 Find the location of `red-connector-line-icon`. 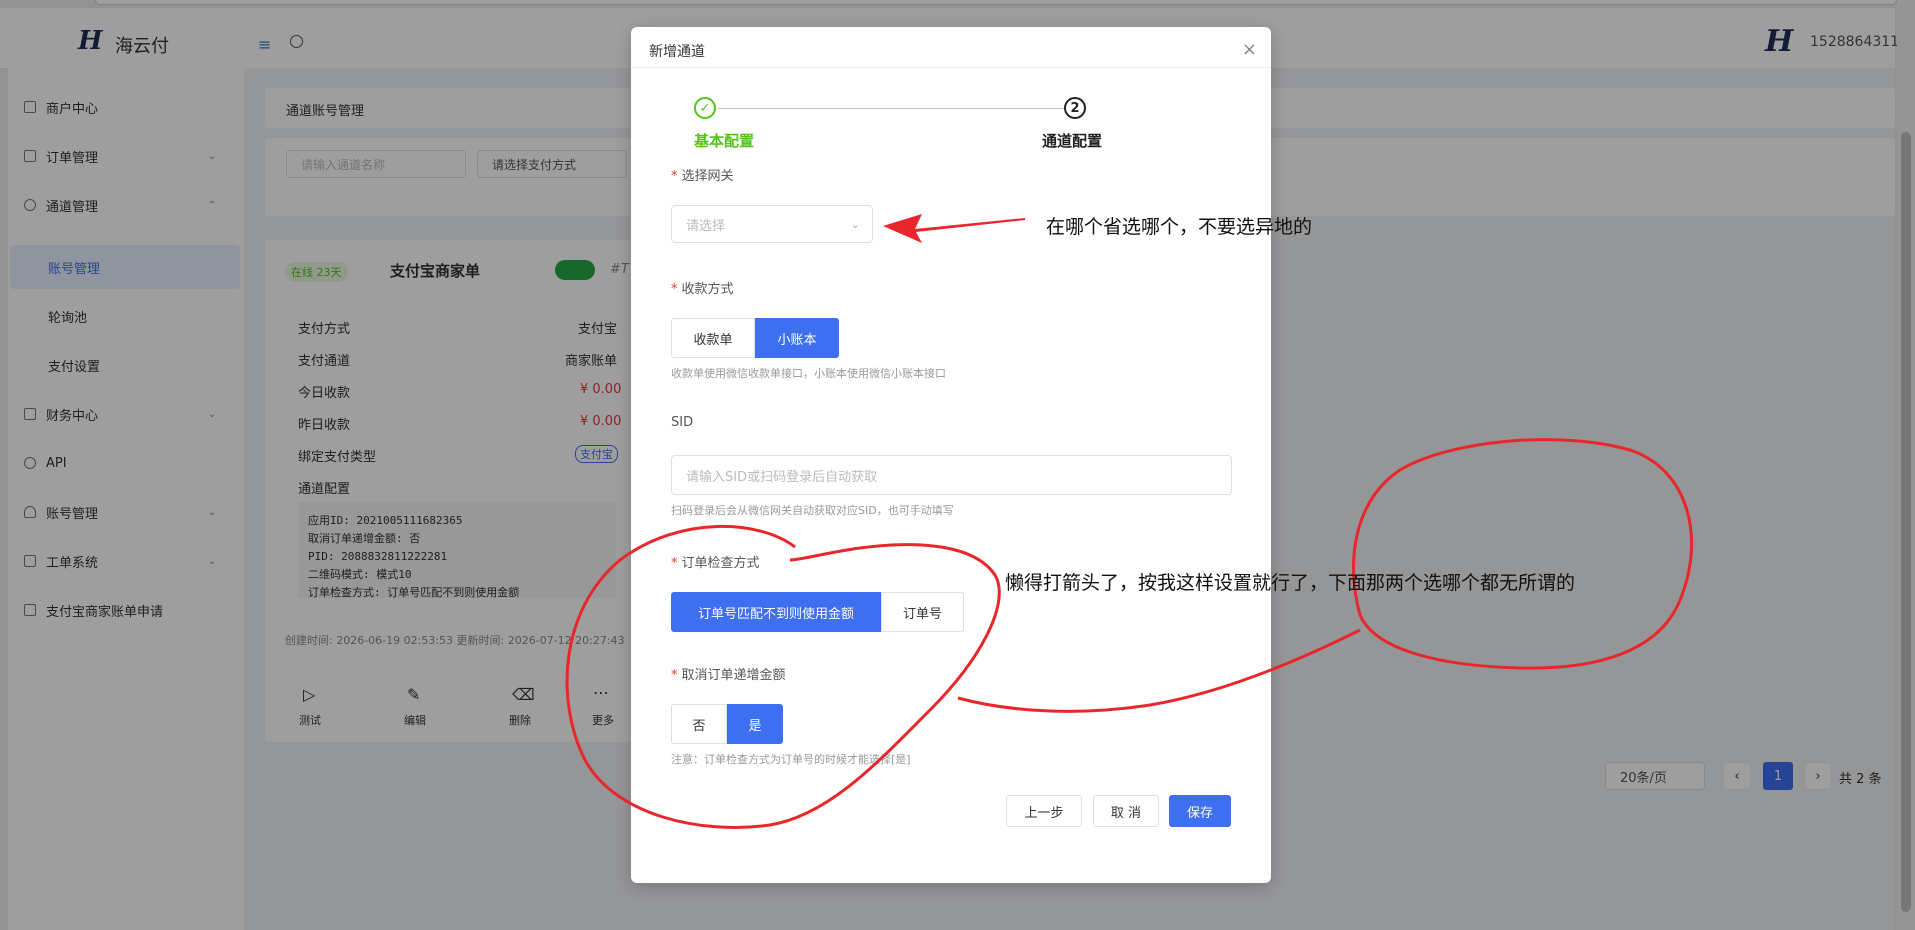

red-connector-line-icon is located at coordinates (1159, 670).